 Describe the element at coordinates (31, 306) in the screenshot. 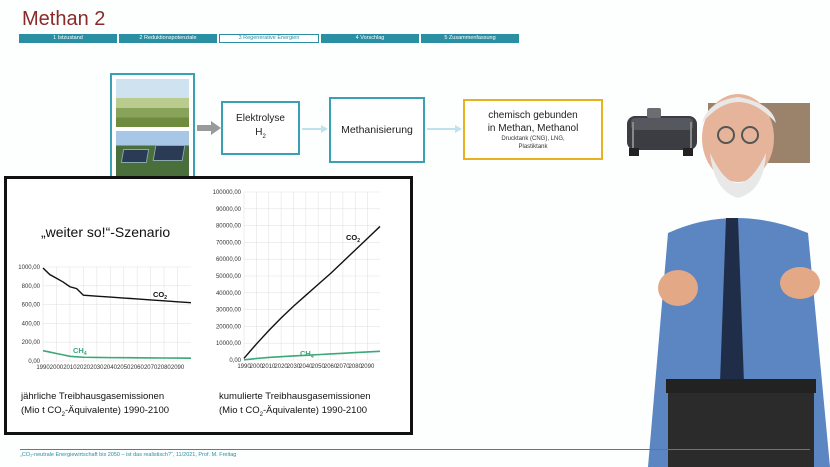

I see `y-tick-label: 600,00` at that location.